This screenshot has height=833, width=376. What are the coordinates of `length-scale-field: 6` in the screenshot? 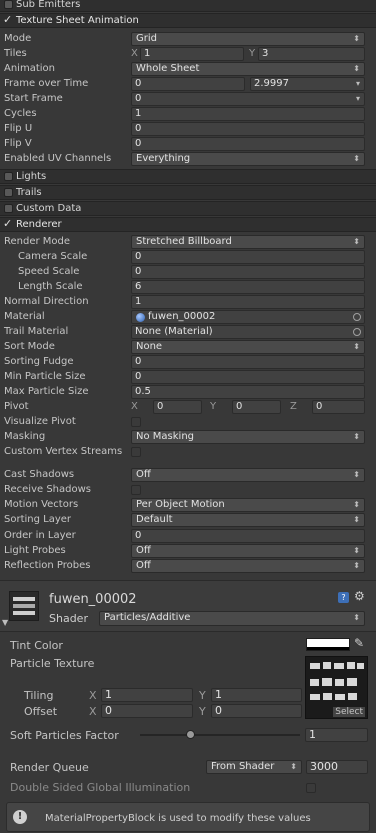 It's located at (248, 287).